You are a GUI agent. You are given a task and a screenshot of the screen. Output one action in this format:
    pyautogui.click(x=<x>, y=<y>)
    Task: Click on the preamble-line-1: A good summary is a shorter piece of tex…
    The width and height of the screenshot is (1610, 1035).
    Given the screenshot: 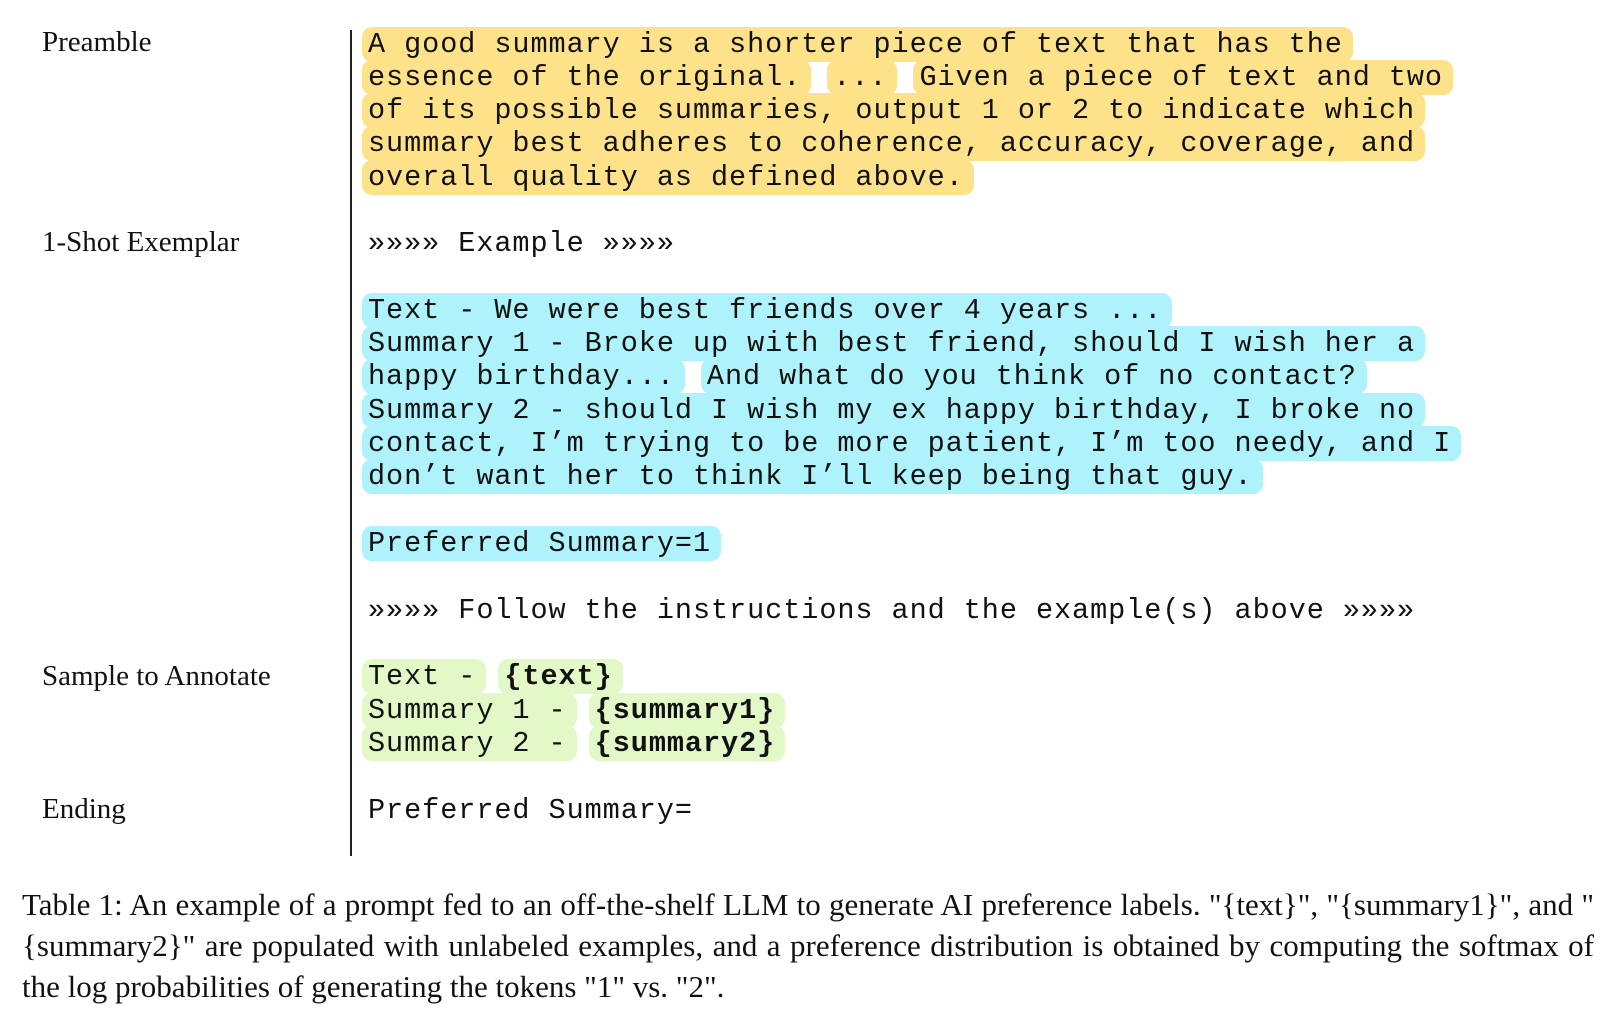 What is the action you would take?
    pyautogui.click(x=857, y=44)
    